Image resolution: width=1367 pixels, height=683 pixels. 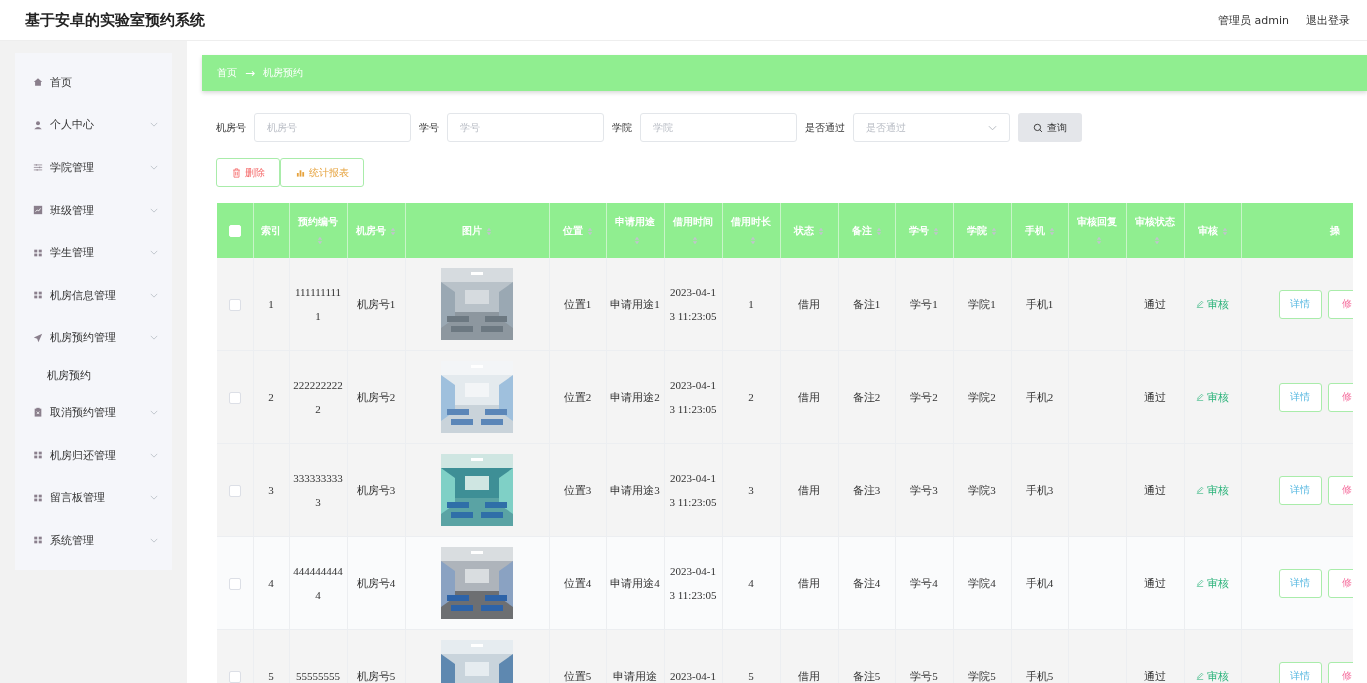 I want to click on table-cell: 1, so click(x=751, y=304).